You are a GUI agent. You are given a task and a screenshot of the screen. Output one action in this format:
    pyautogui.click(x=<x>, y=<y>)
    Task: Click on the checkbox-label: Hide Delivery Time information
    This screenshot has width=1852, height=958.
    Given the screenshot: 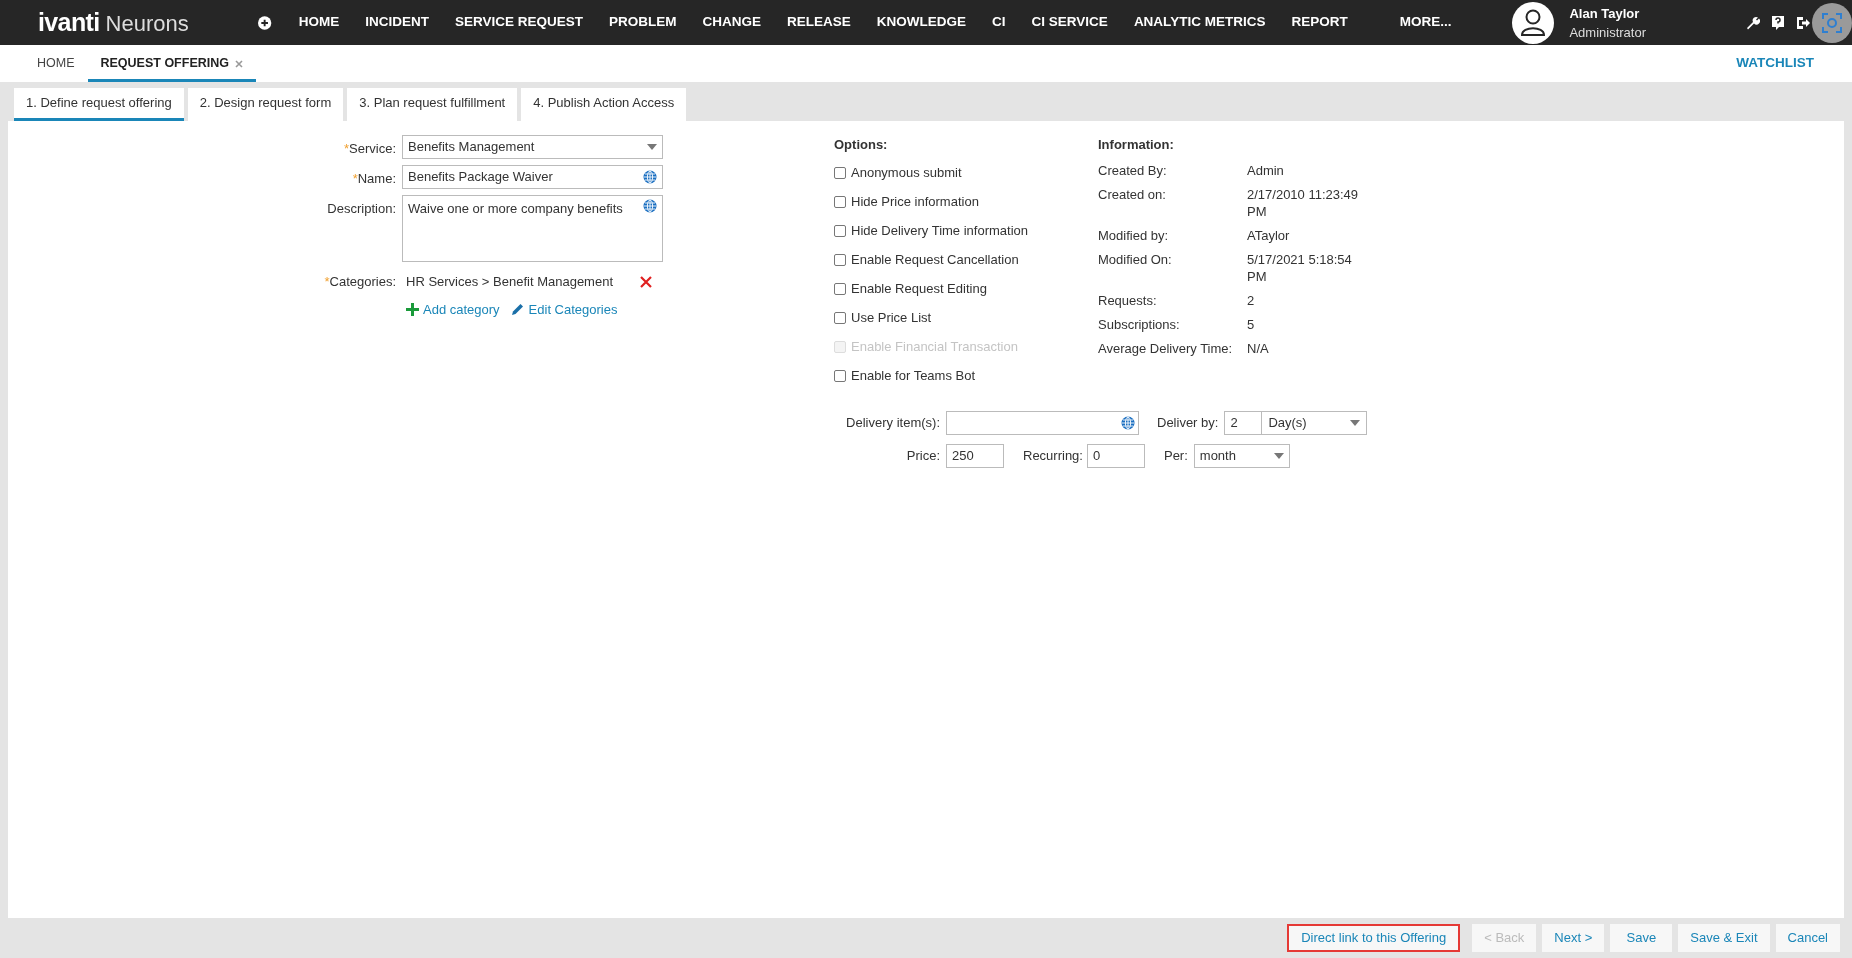 What is the action you would take?
    pyautogui.click(x=939, y=231)
    